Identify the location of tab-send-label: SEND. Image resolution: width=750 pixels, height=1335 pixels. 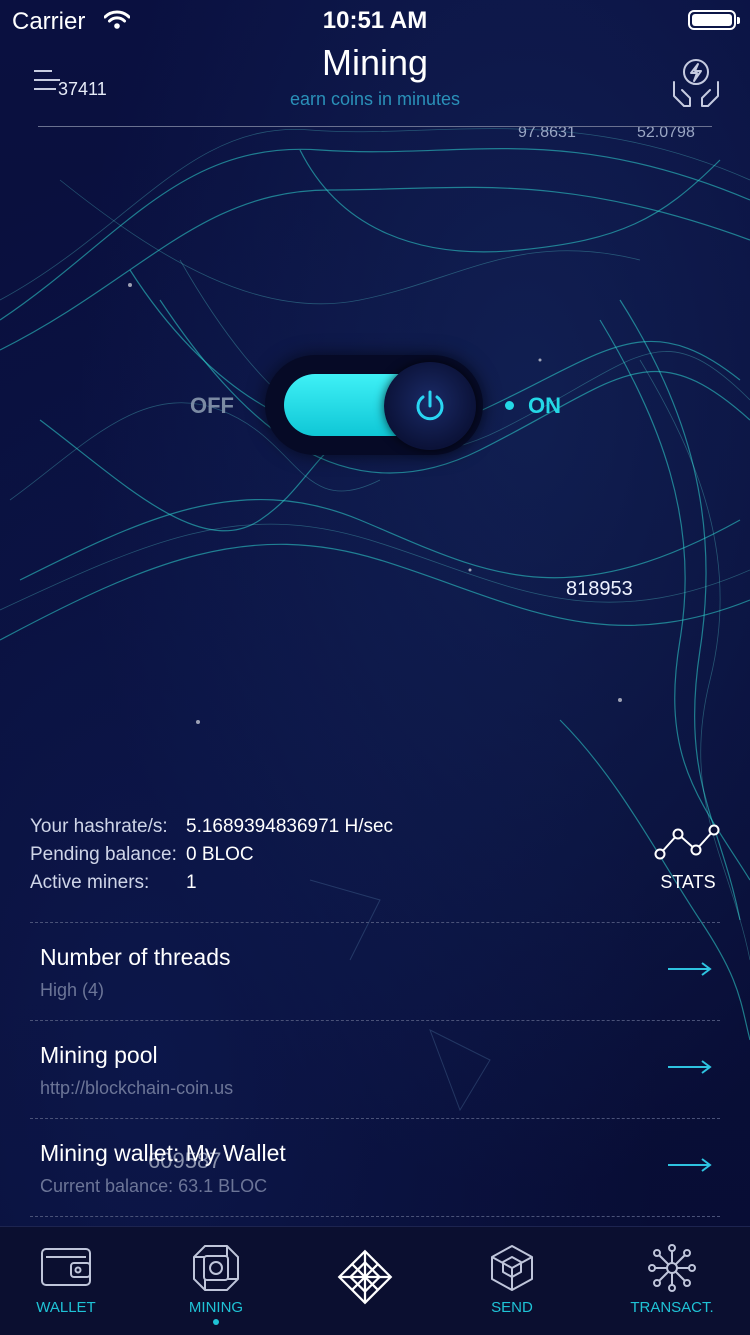
(512, 1307).